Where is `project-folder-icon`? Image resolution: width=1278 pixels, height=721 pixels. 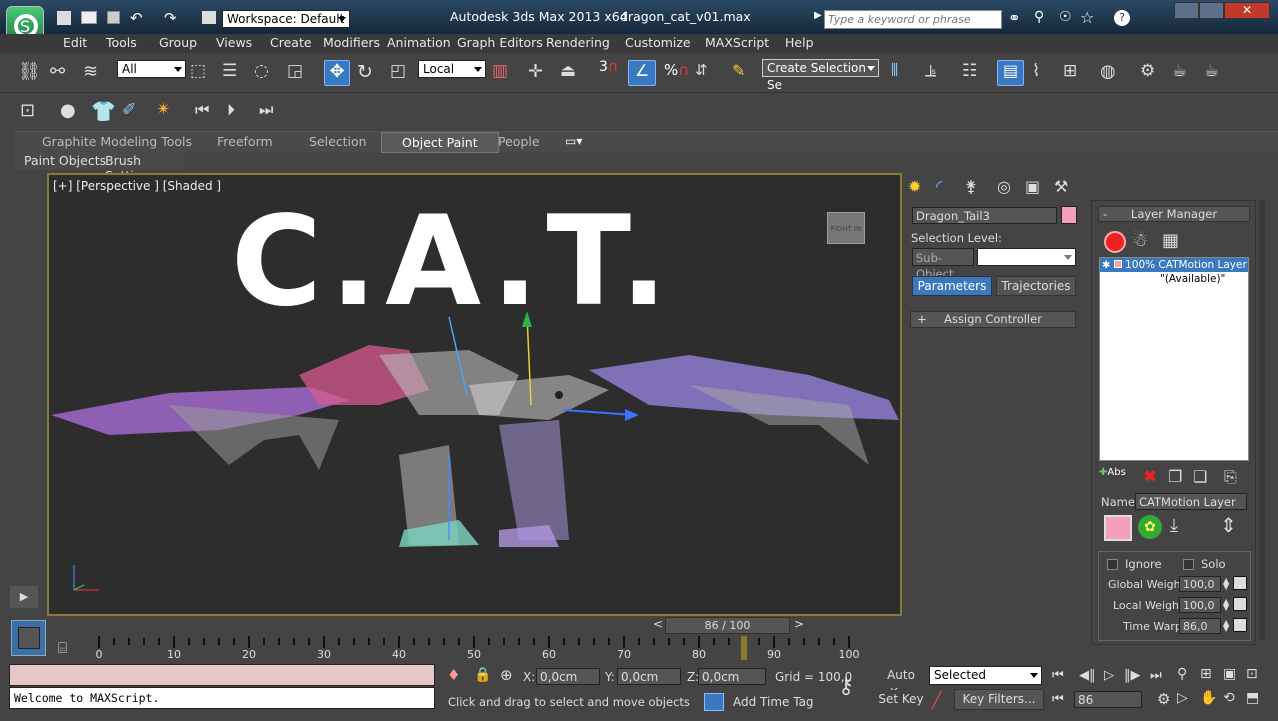 project-folder-icon is located at coordinates (209, 17).